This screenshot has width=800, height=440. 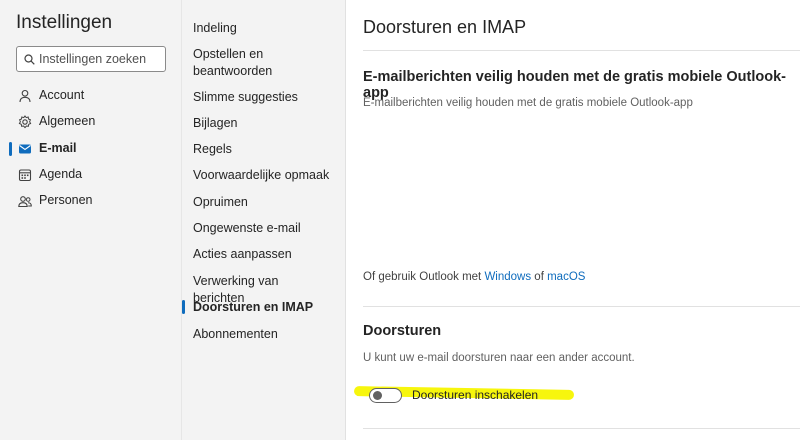 What do you see at coordinates (90, 149) in the screenshot?
I see `nav-item-email: E-mail` at bounding box center [90, 149].